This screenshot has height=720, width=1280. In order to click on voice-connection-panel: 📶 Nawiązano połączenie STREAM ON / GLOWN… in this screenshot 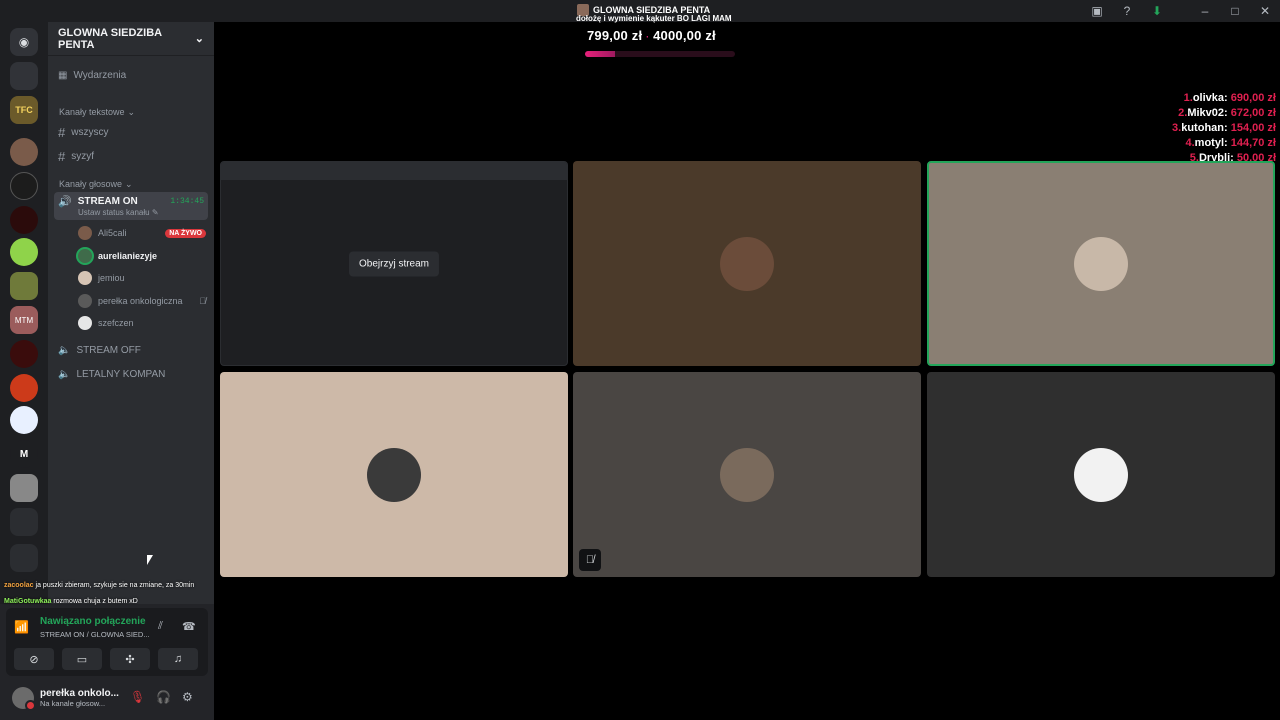, I will do `click(107, 642)`.